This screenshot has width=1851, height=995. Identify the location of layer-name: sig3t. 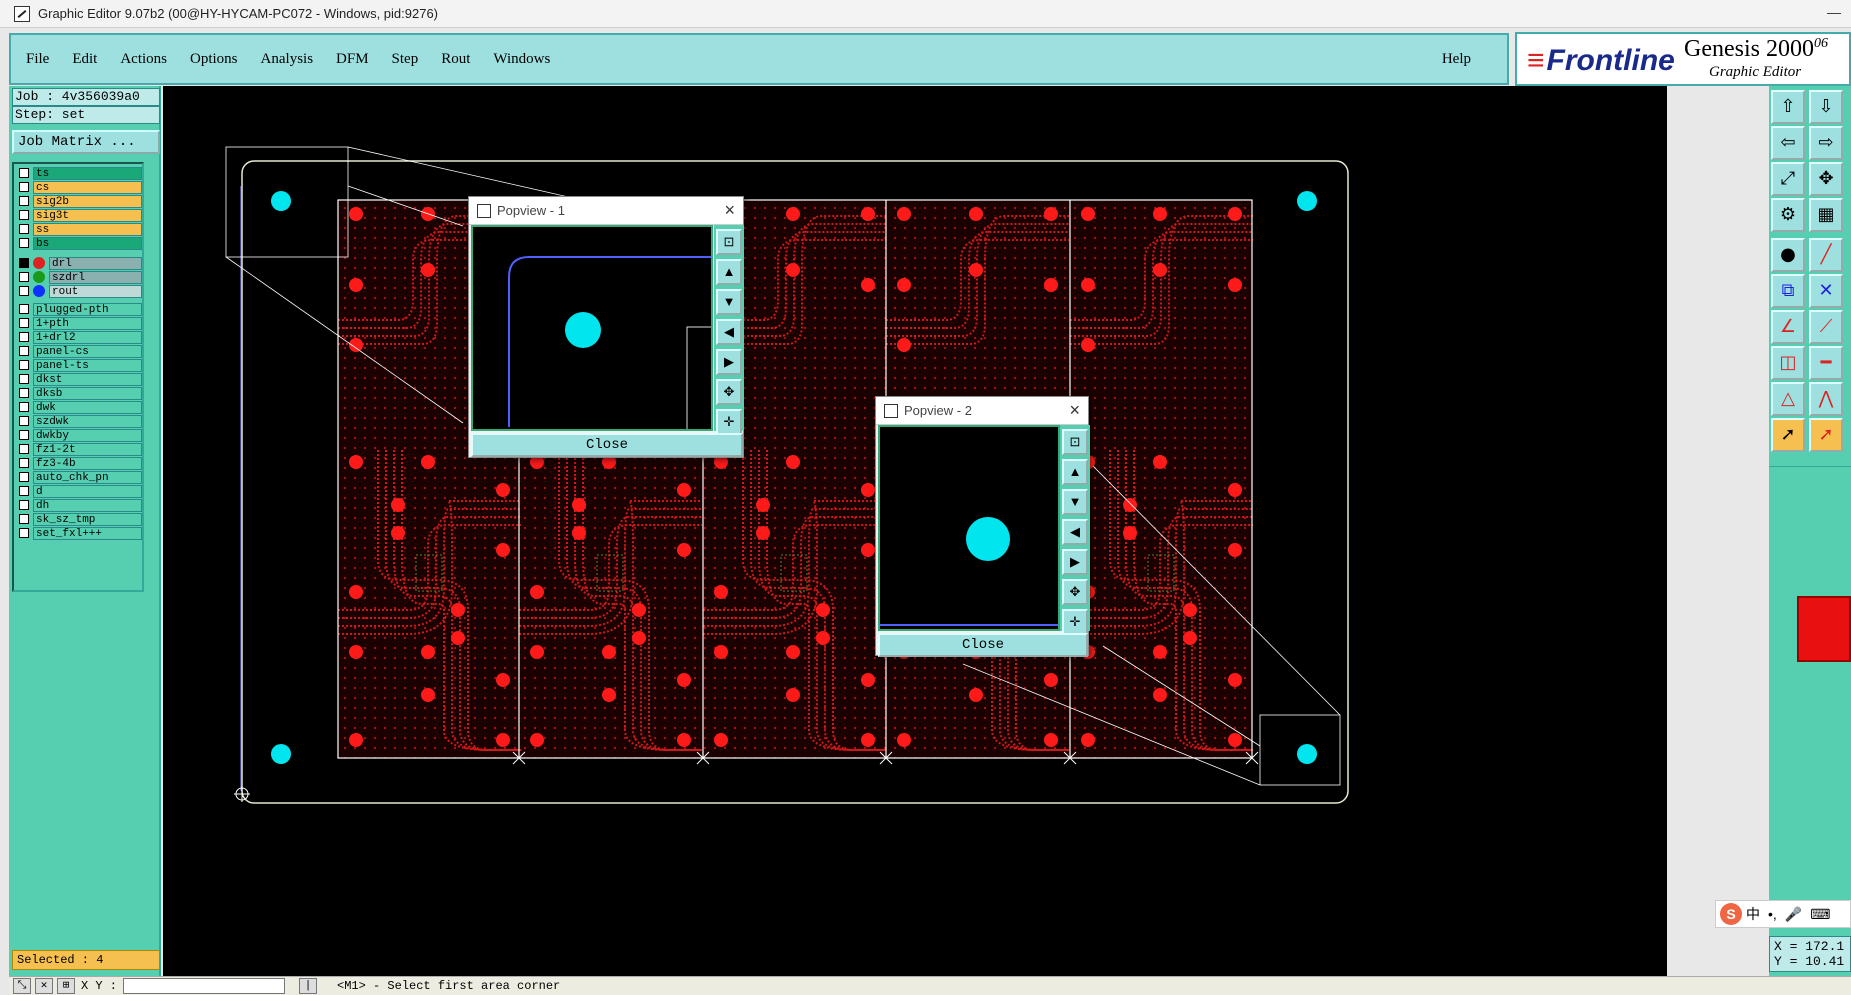
(87, 215).